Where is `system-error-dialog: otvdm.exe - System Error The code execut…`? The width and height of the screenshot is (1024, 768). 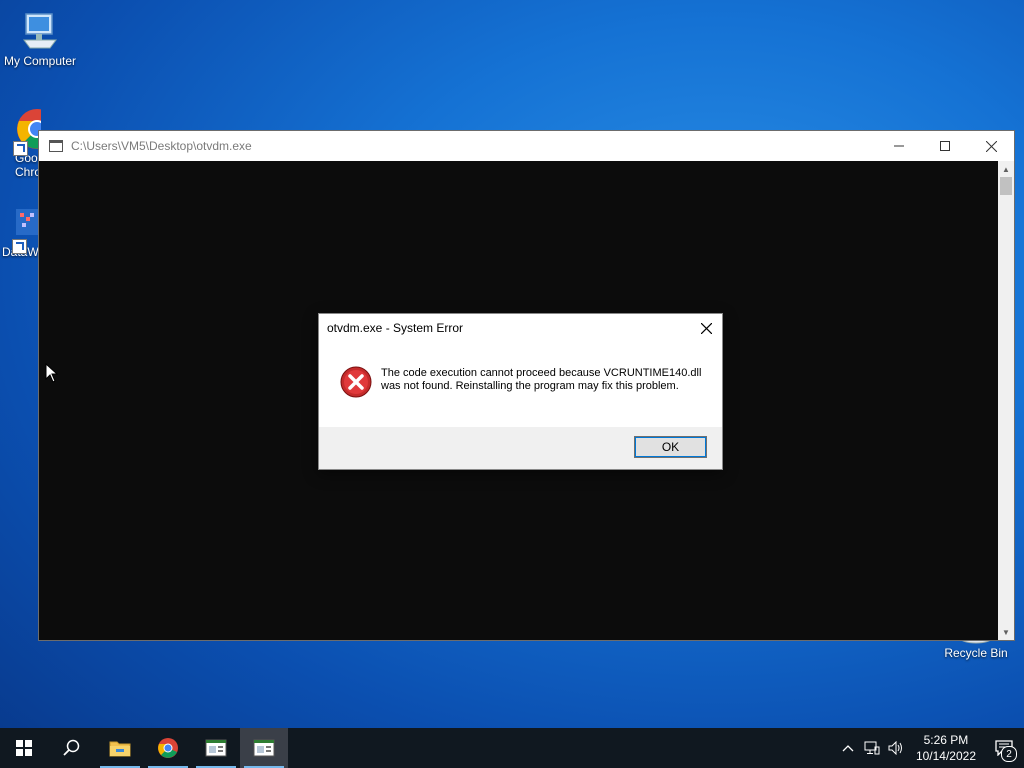 system-error-dialog: otvdm.exe - System Error The code execut… is located at coordinates (520, 391).